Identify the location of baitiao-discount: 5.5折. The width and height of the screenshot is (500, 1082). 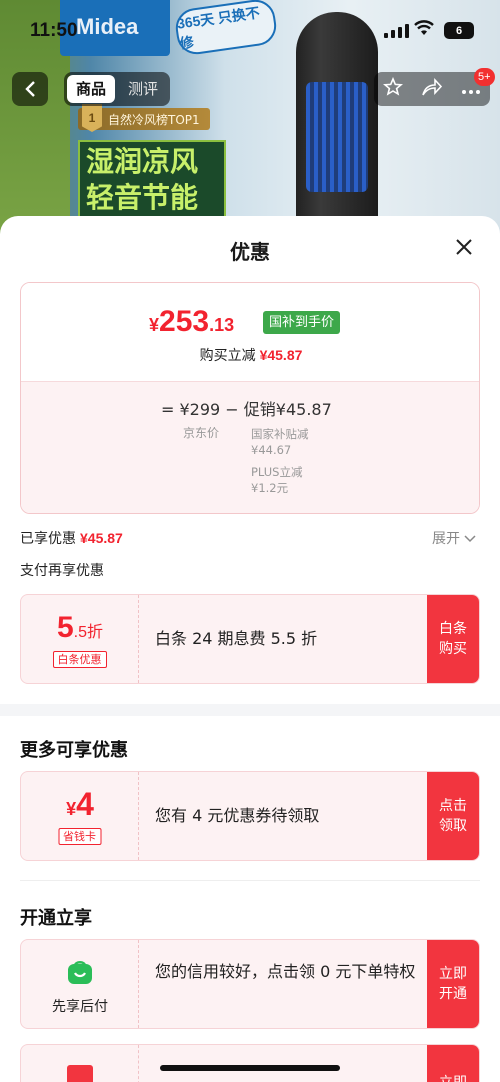
(80, 628).